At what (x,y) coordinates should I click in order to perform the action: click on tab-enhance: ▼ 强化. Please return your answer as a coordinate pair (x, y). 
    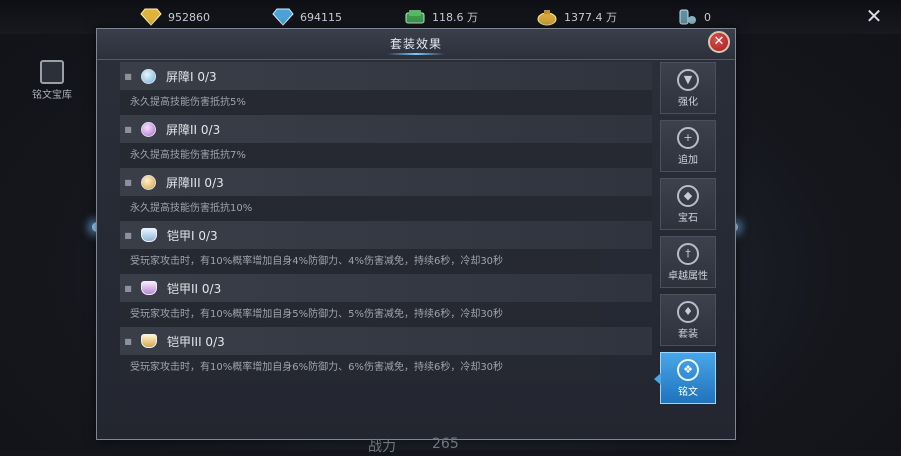
    Looking at the image, I should click on (688, 88).